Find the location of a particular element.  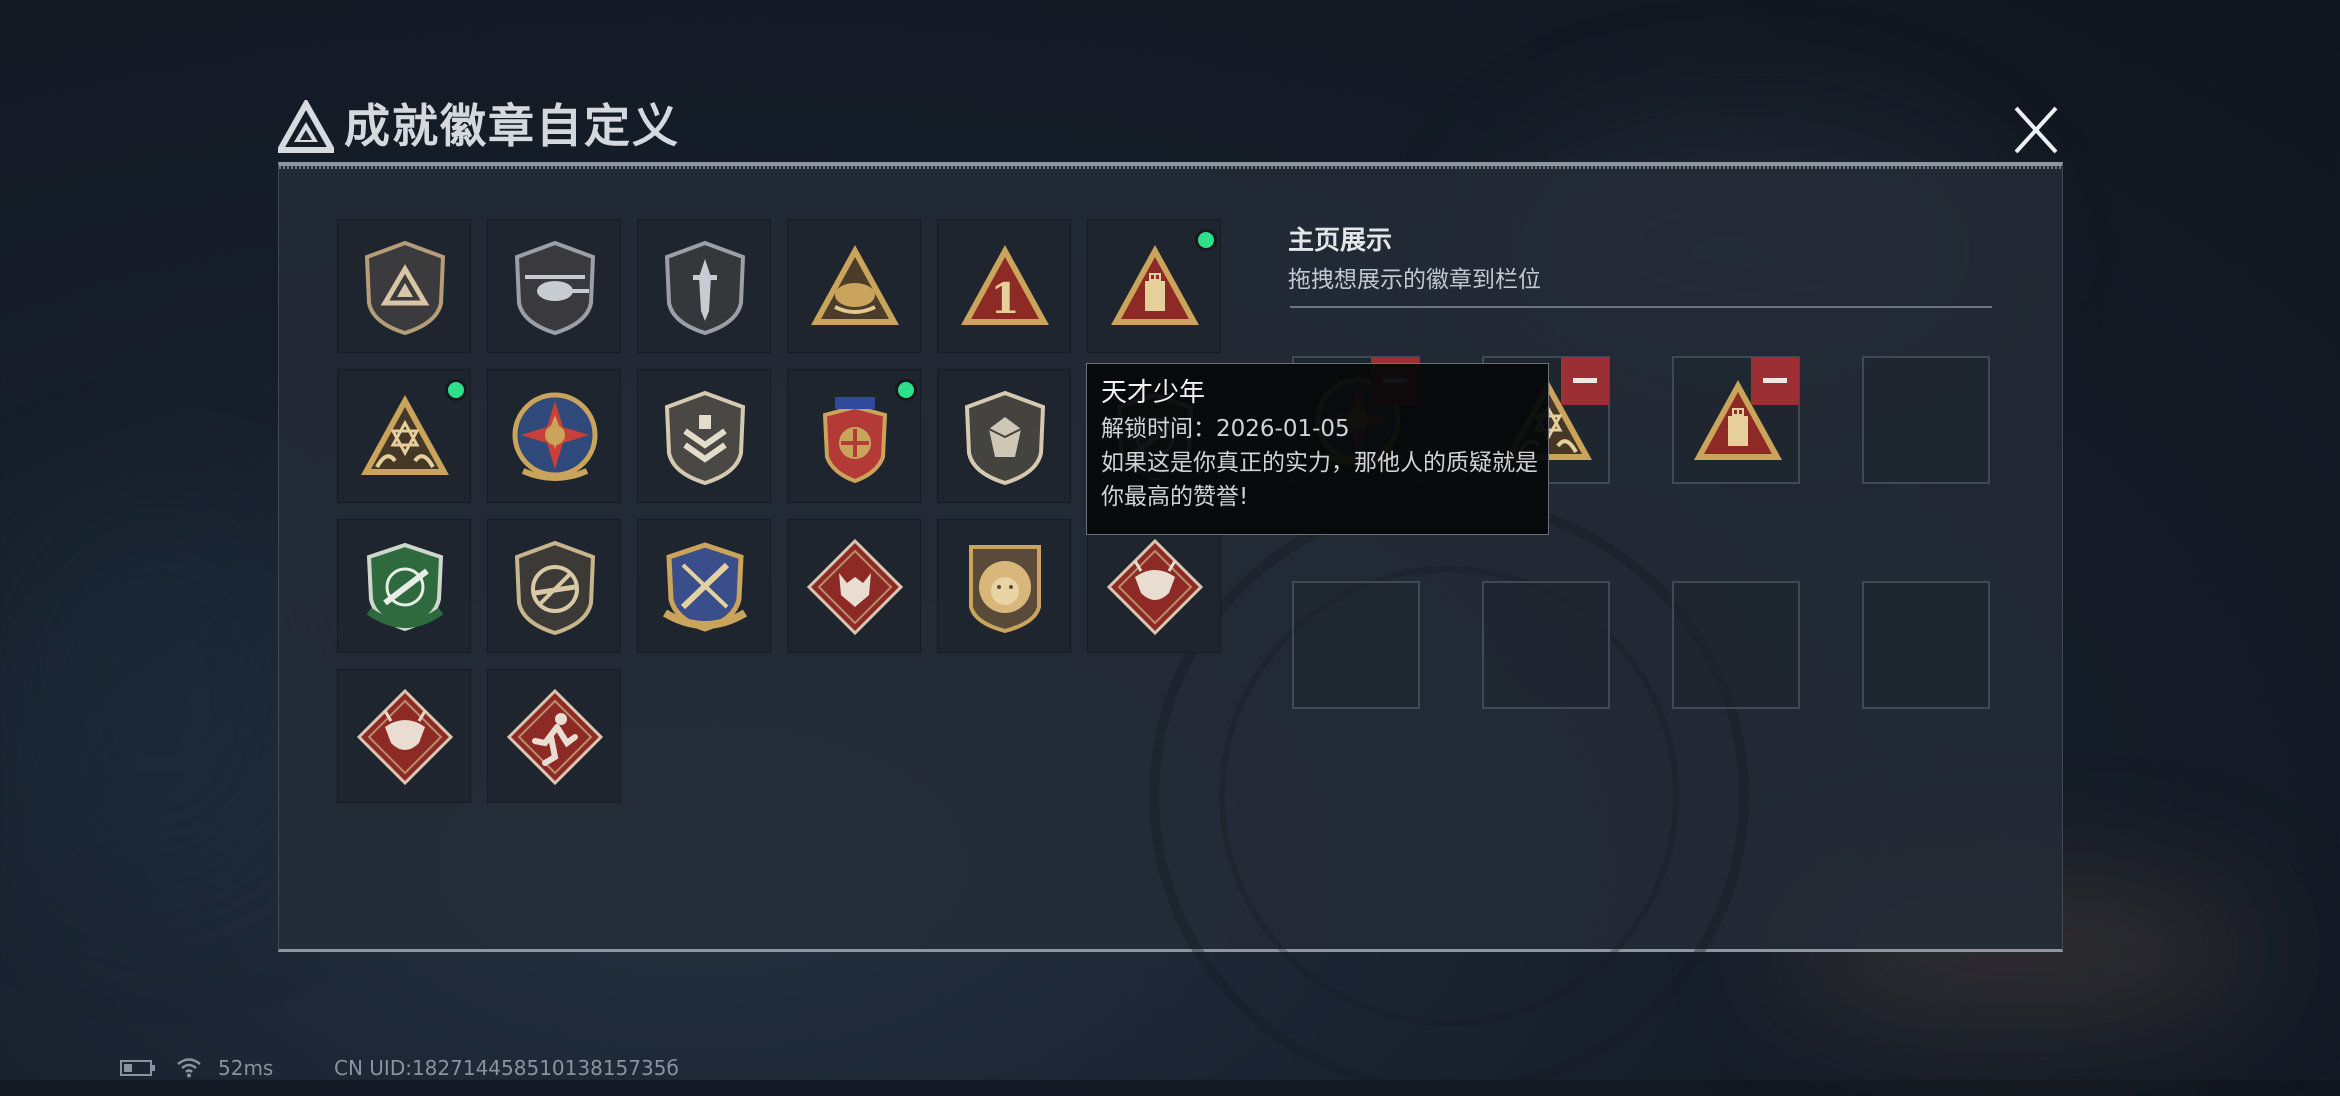

gem-shield-badge-icon is located at coordinates (1005, 438).